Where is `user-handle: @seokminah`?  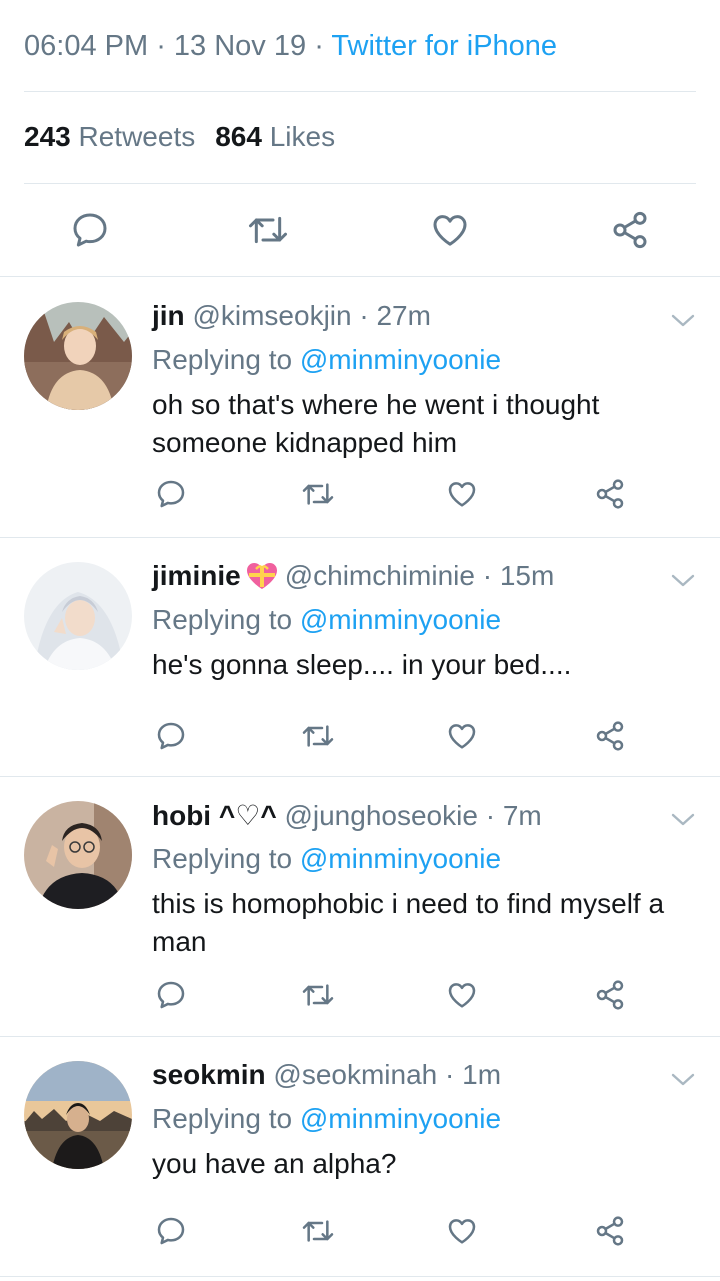
user-handle: @seokminah is located at coordinates (355, 1074).